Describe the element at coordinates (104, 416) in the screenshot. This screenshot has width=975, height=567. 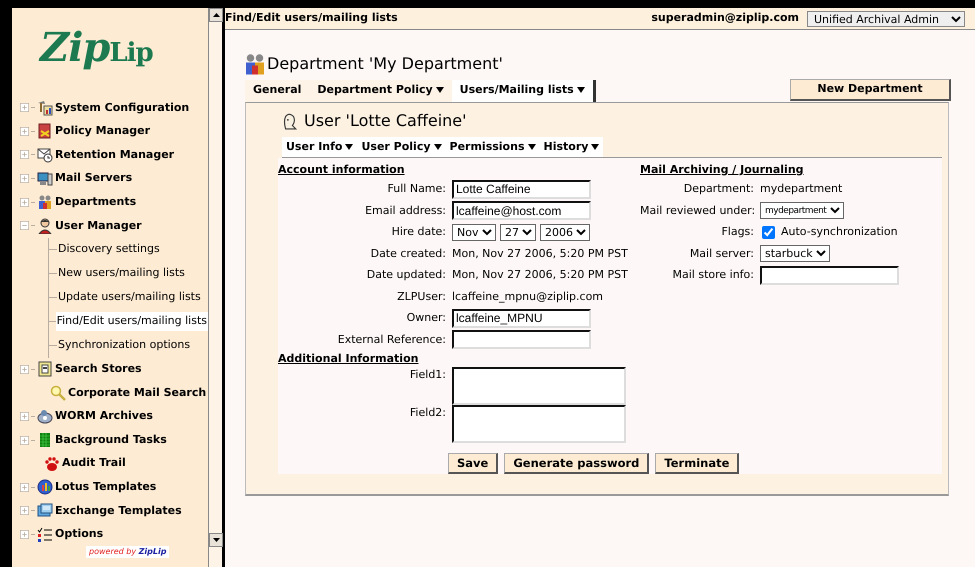
I see `tree-node-label: WORM Archives` at that location.